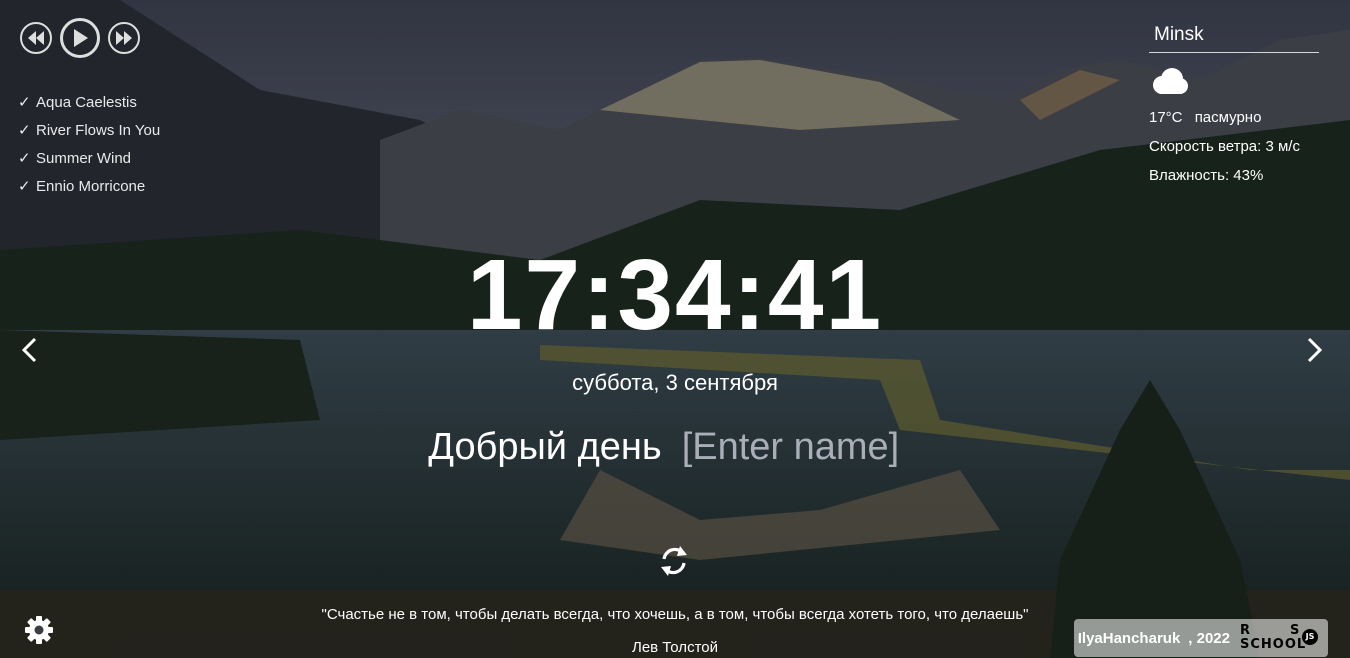 The width and height of the screenshot is (1350, 658). I want to click on js-badge: JS, so click(1310, 637).